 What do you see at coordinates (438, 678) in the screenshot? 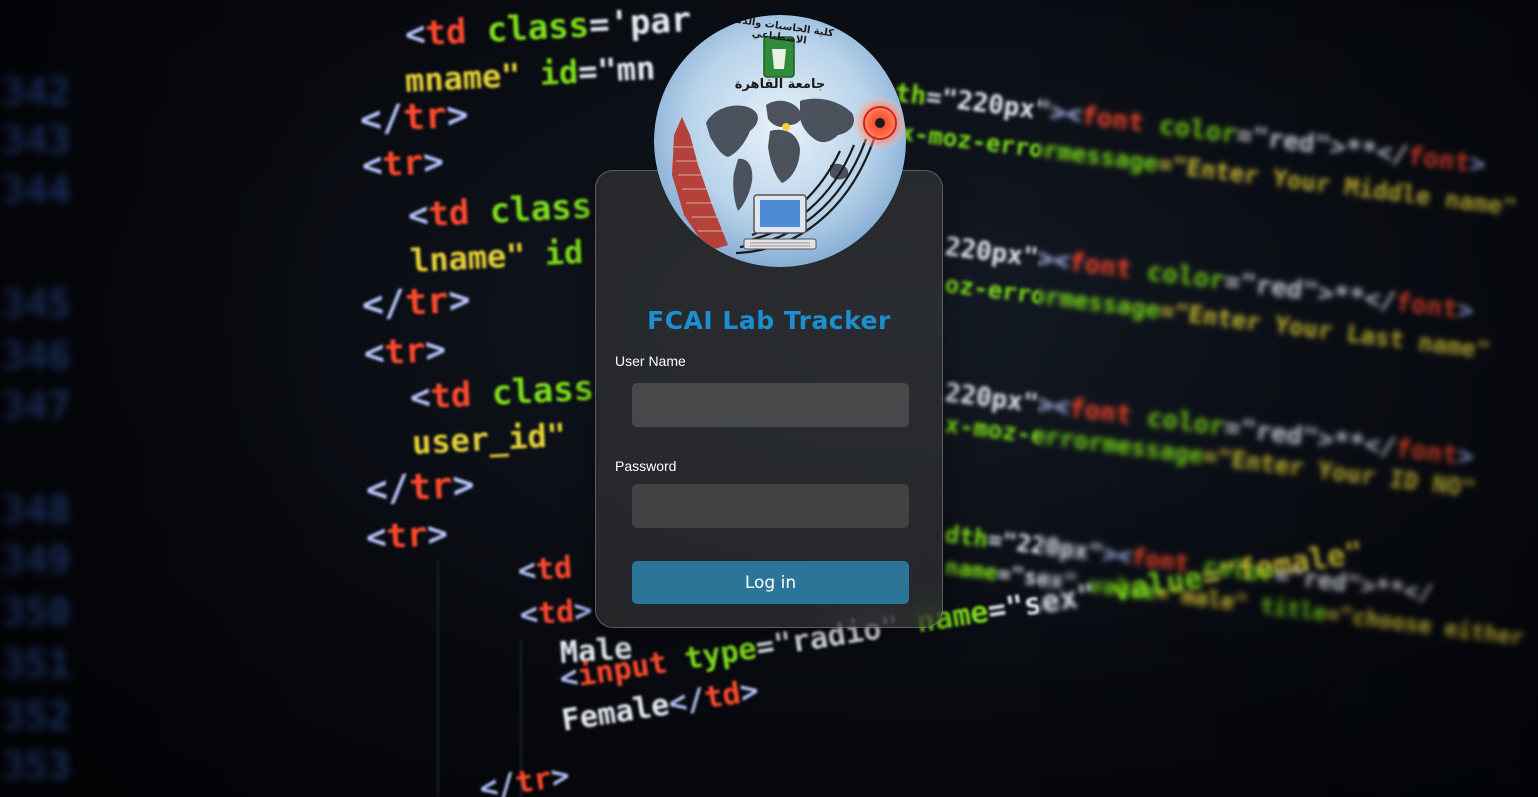
I see `indent-guide` at bounding box center [438, 678].